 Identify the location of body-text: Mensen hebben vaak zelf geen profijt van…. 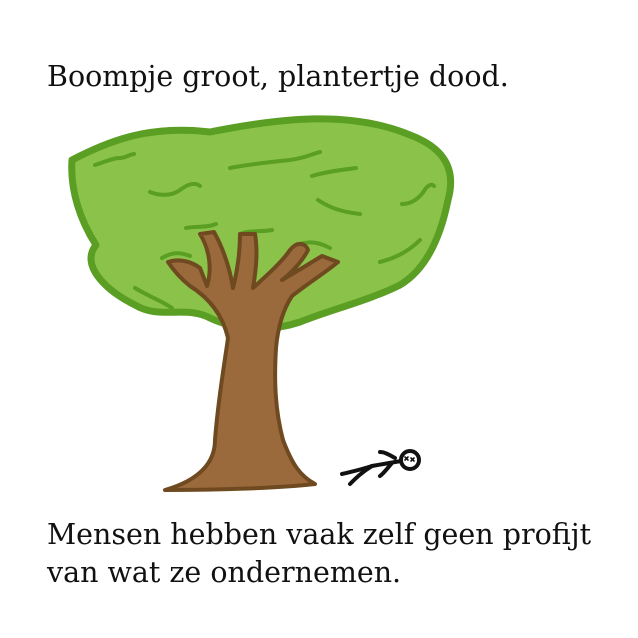
(319, 553).